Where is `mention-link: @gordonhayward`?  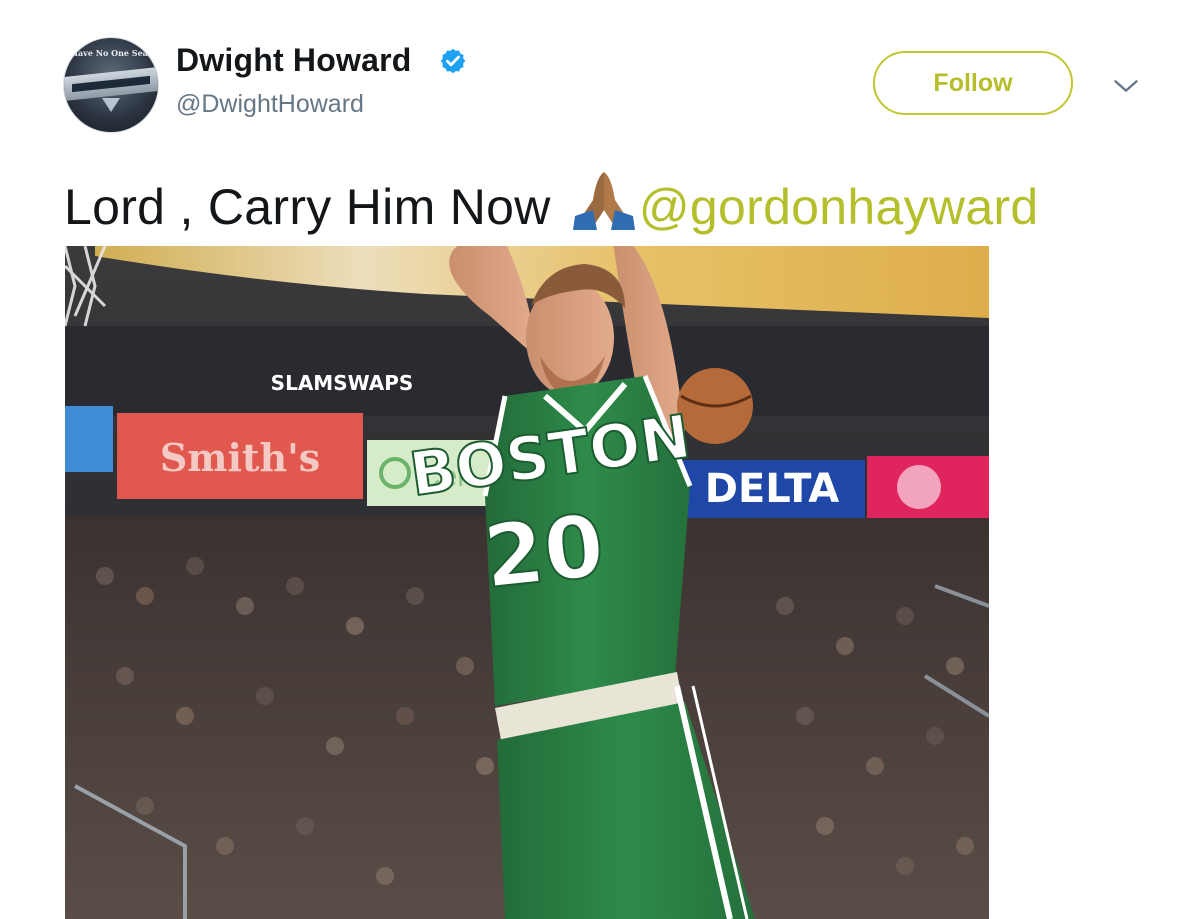 mention-link: @gordonhayward is located at coordinates (839, 207).